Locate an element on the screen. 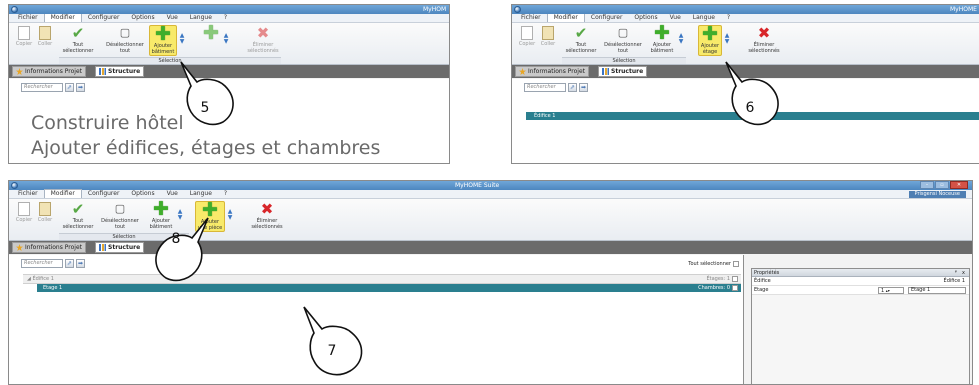  close-icon: ✕ is located at coordinates (959, 185).